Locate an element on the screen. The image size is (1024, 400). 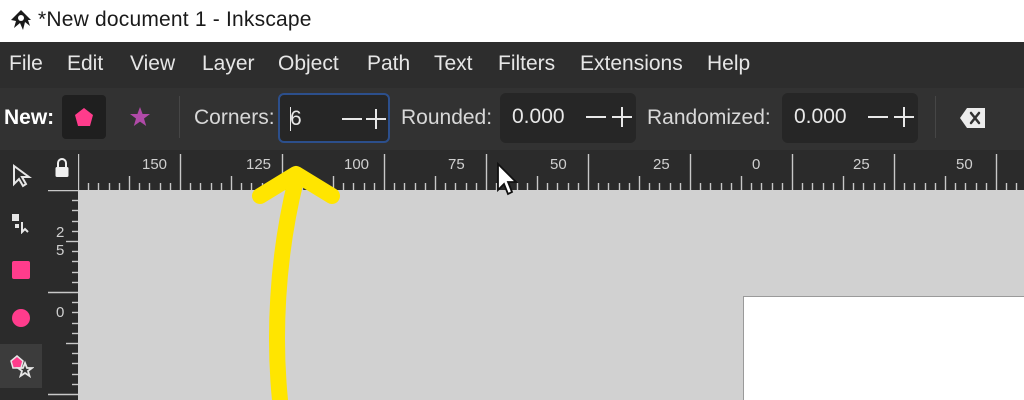
ruler-ticks is located at coordinates (63, 293).